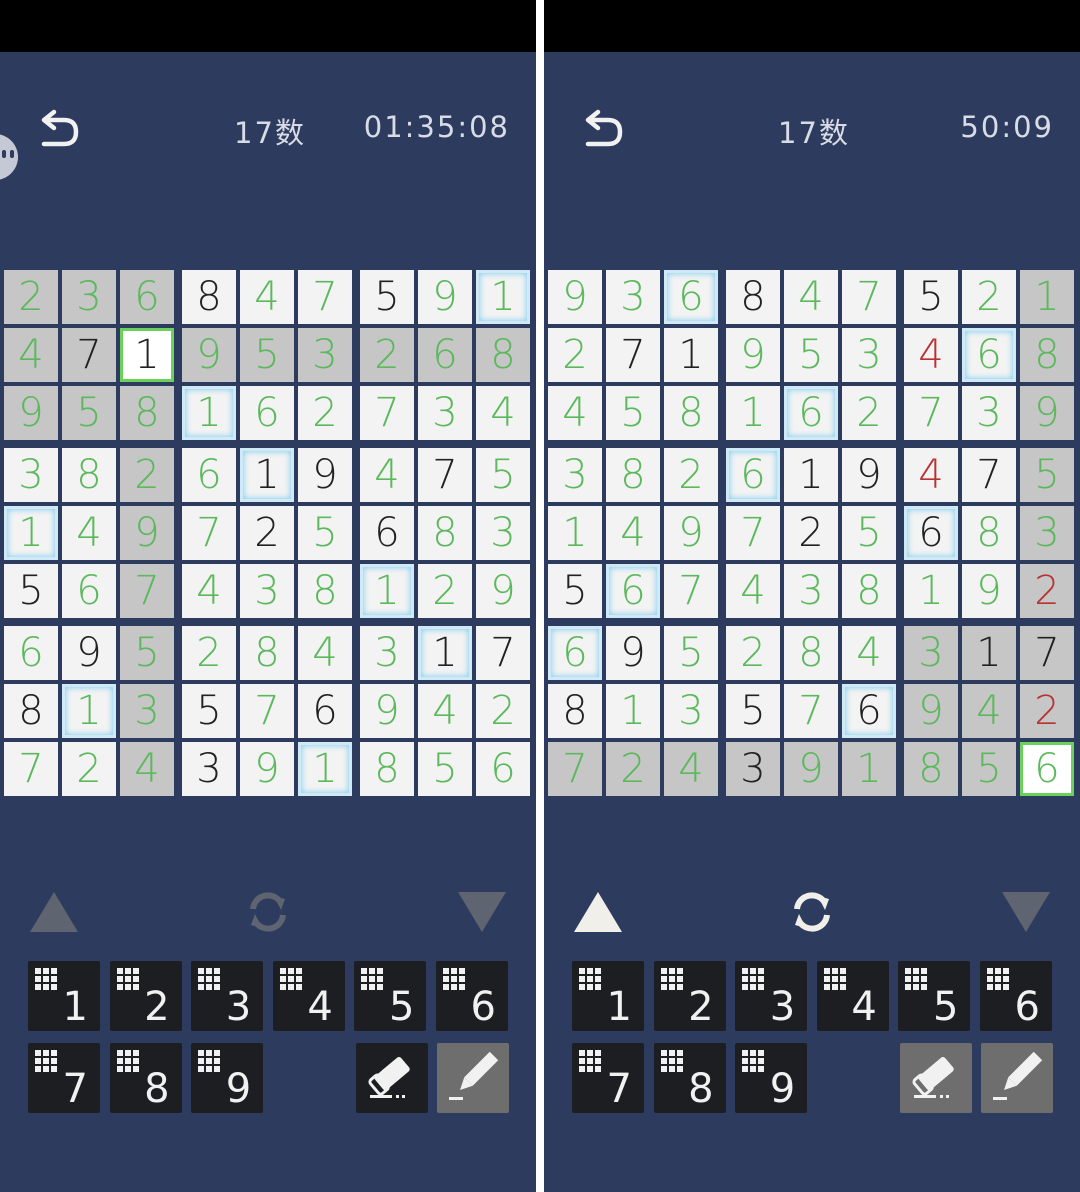 The height and width of the screenshot is (1192, 1080). I want to click on grid-cell-r8c6: 6, so click(325, 711).